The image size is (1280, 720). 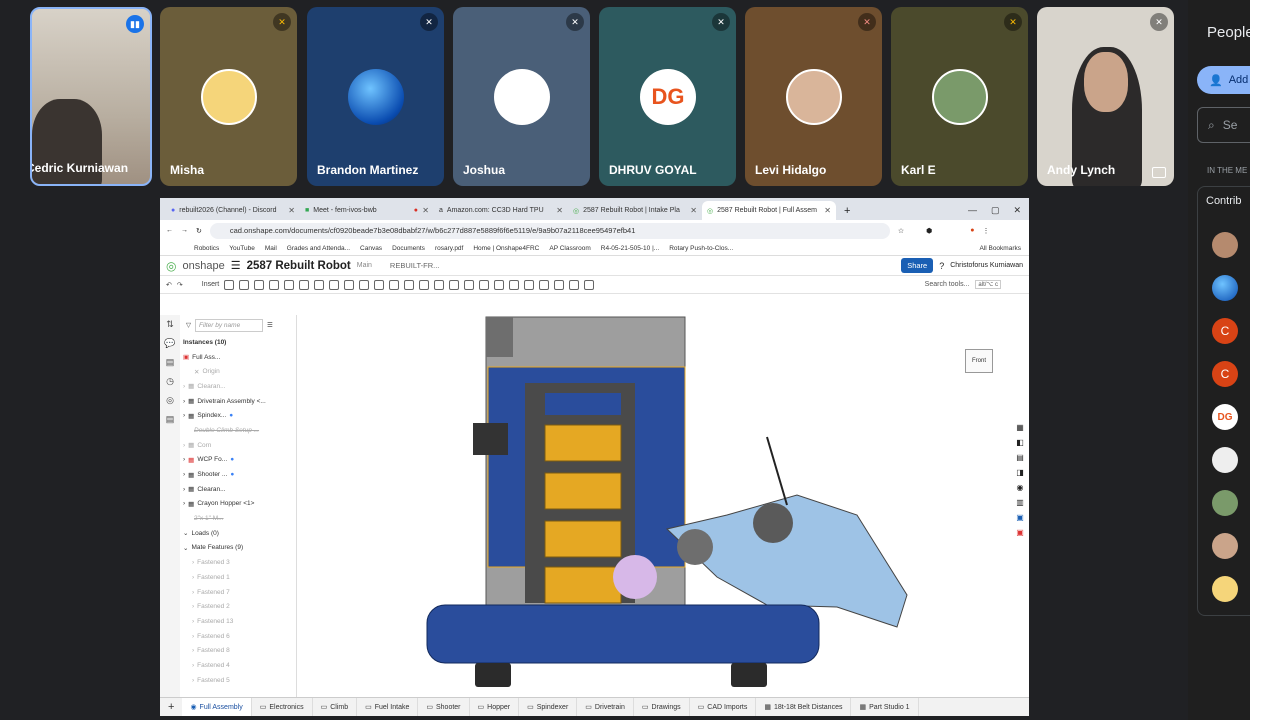 I want to click on filter-input: Filter by name, so click(x=229, y=325).